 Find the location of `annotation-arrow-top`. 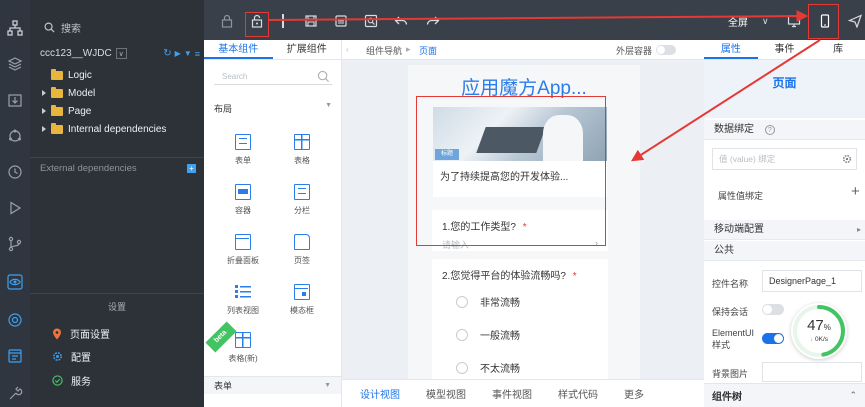

annotation-arrow-top is located at coordinates (538, 16).